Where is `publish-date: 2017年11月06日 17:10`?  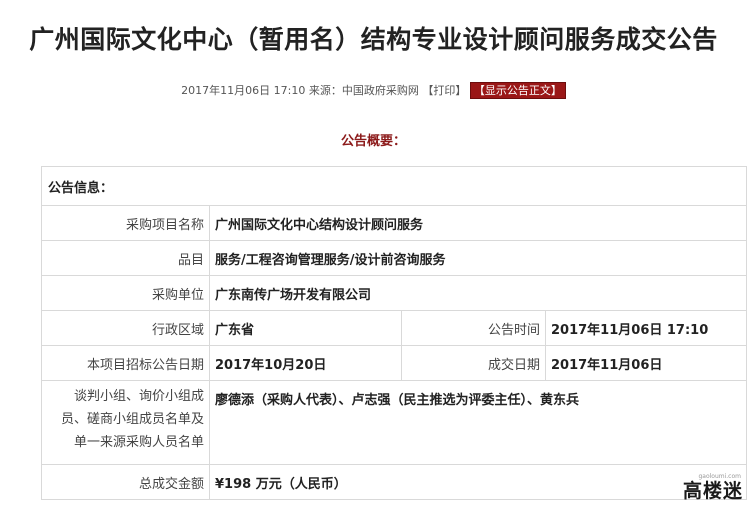 publish-date: 2017年11月06日 17:10 is located at coordinates (243, 90).